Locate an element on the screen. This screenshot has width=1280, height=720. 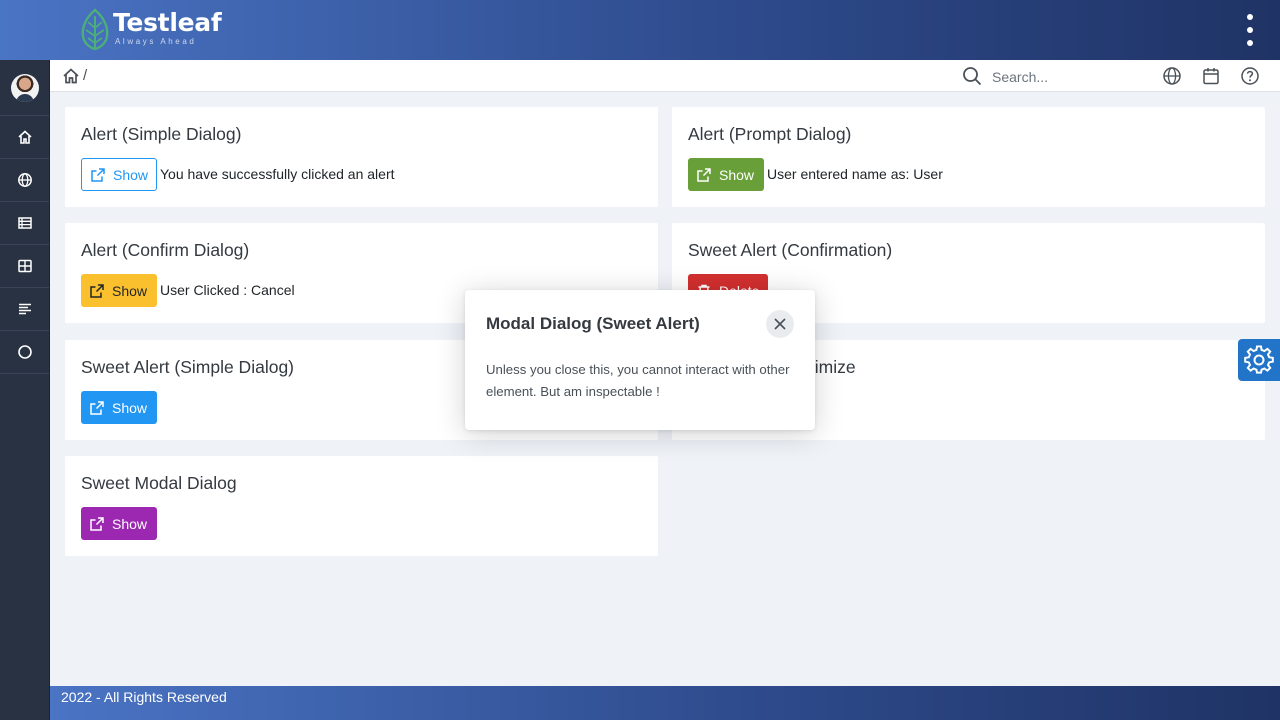
card-title: Sweet Modal Dialog is located at coordinates (159, 483).